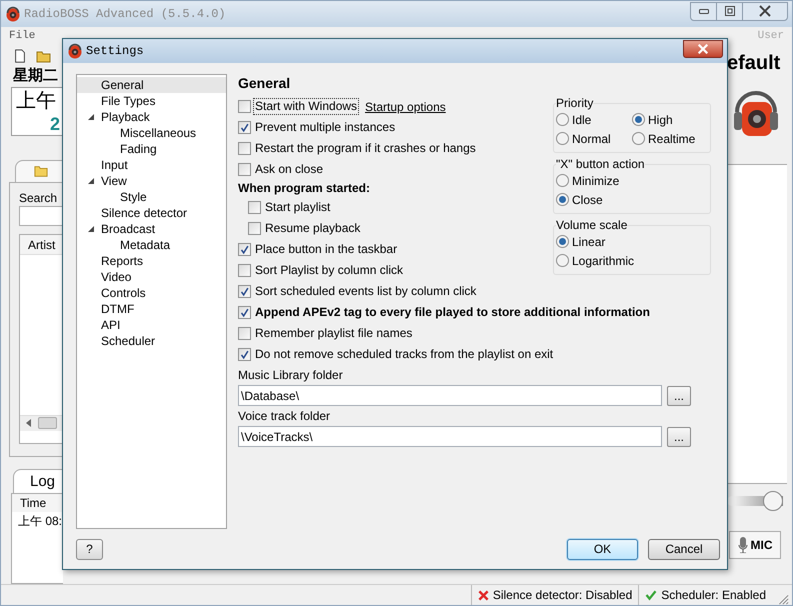 The width and height of the screenshot is (793, 606). Describe the element at coordinates (47, 423) in the screenshot. I see `scroll-thumb` at that location.